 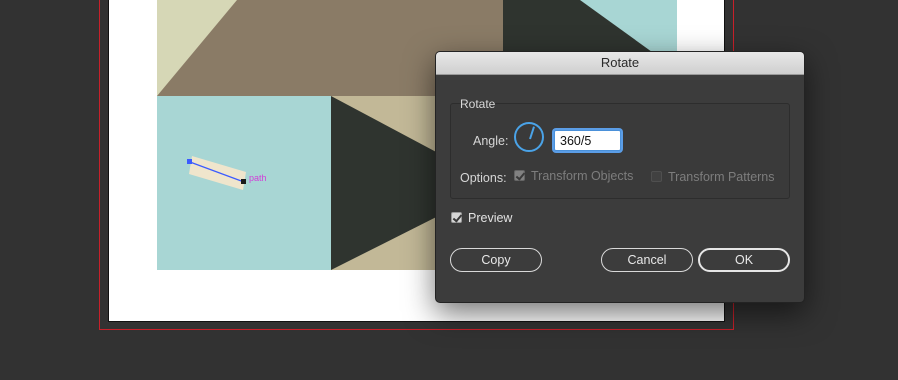 I want to click on path-label: path, so click(x=258, y=178).